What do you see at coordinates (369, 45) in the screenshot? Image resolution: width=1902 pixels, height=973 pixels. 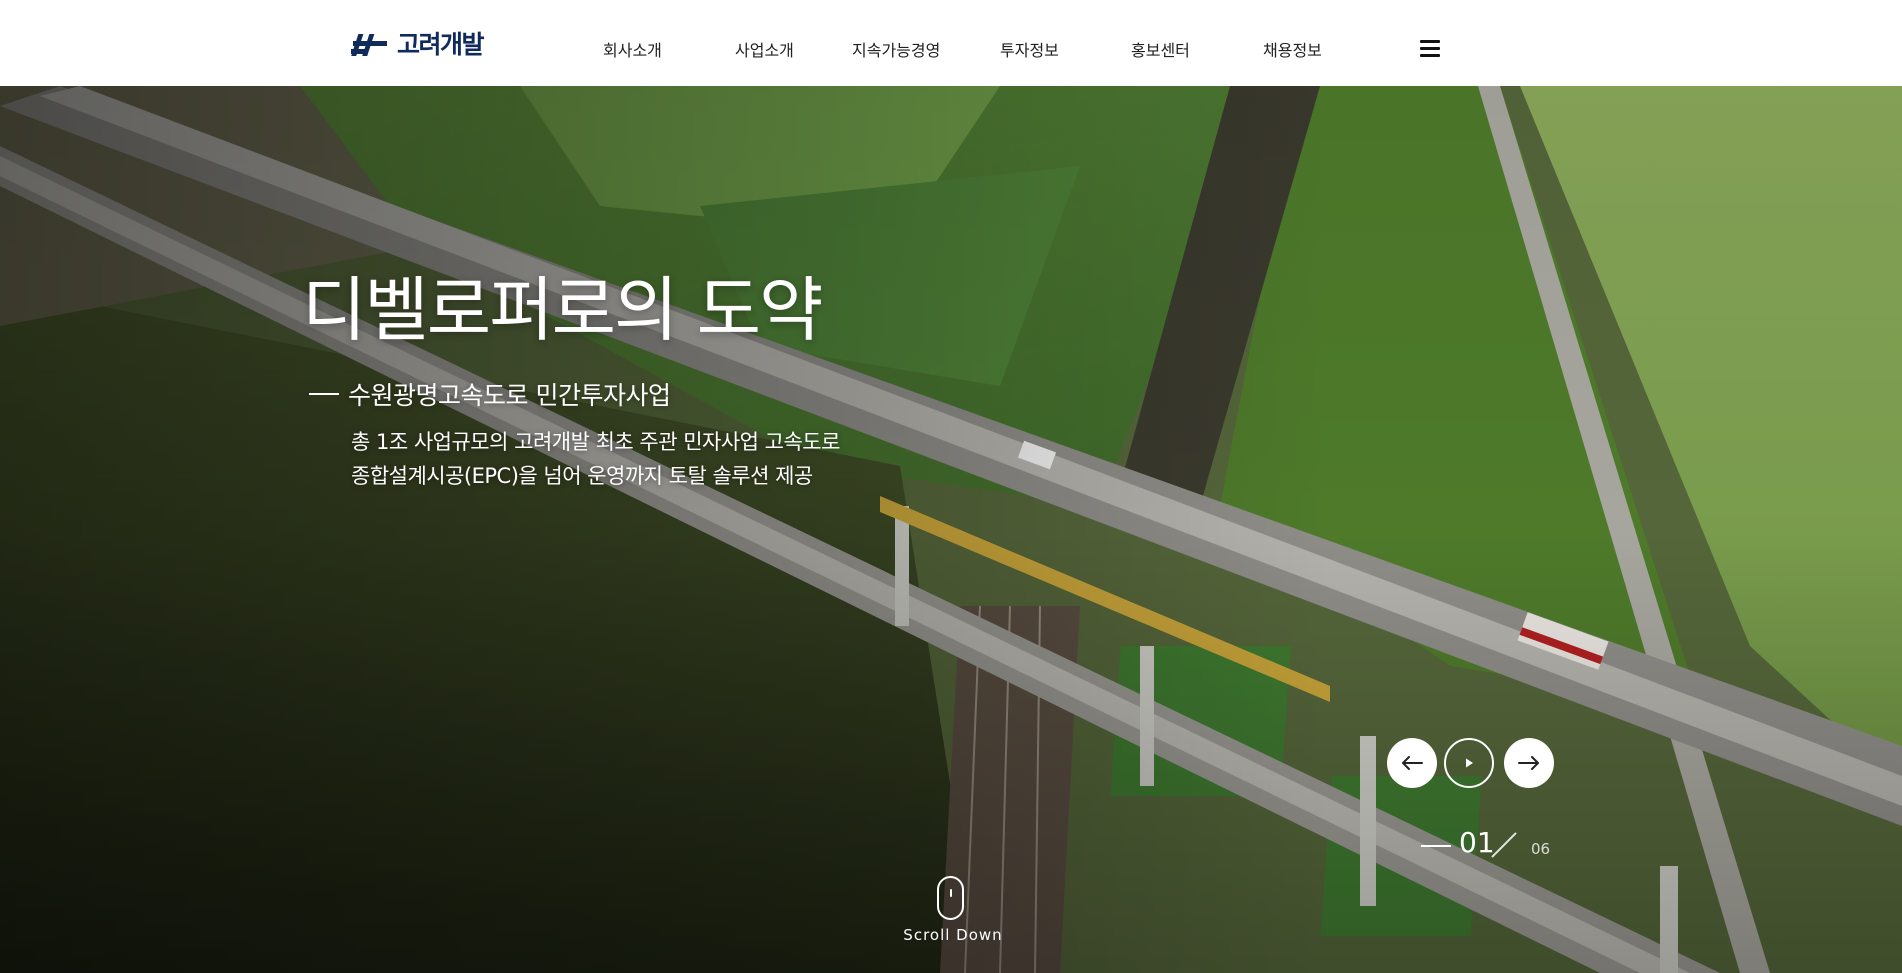 I see `logo-mark-icon` at bounding box center [369, 45].